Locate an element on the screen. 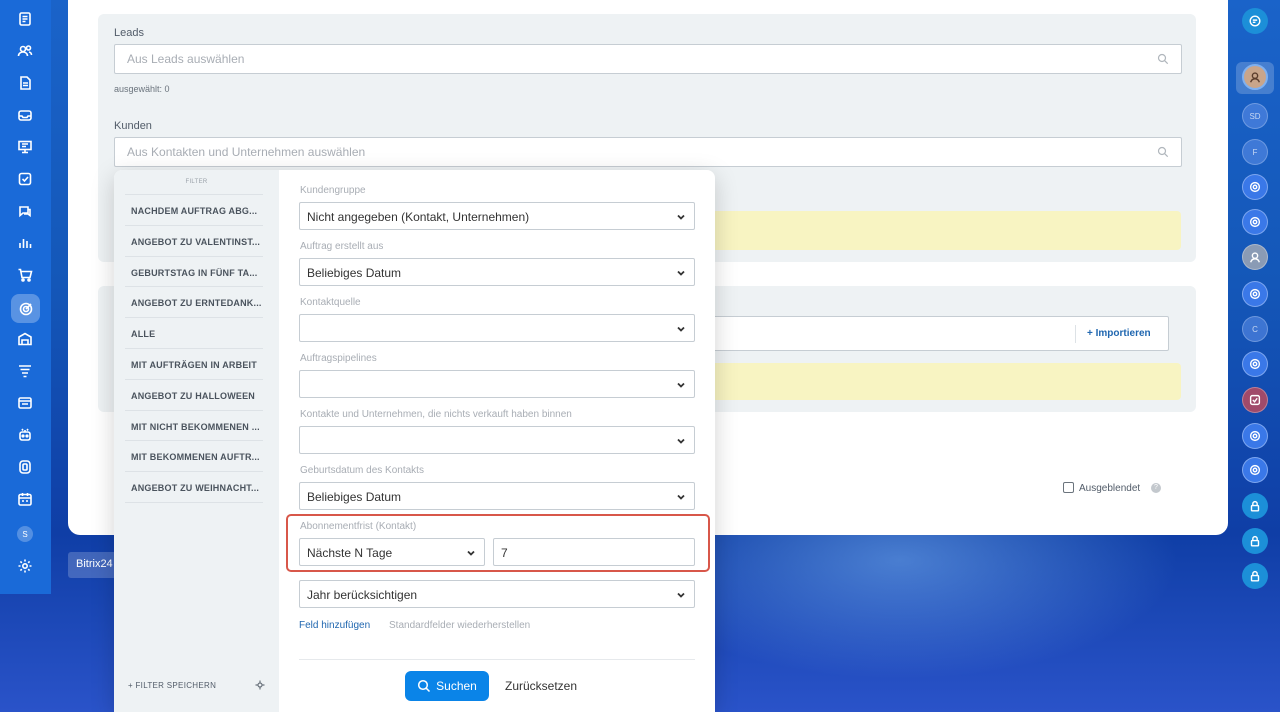 This screenshot has height=712, width=1280. sites-icon is located at coordinates (25, 403).